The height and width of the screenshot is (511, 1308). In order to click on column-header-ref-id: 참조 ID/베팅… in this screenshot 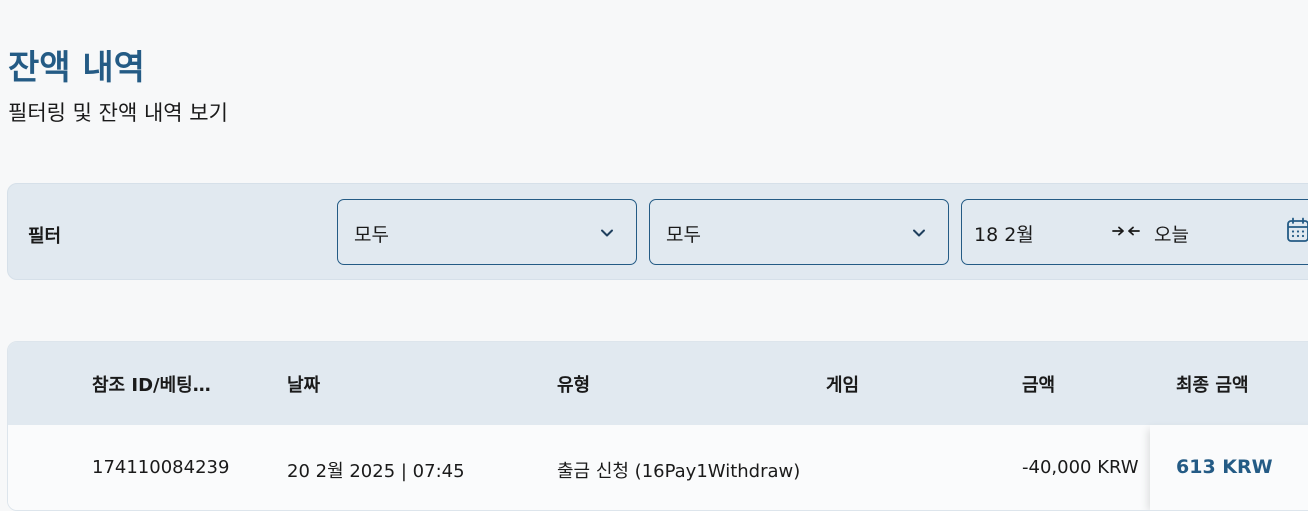, I will do `click(151, 384)`.